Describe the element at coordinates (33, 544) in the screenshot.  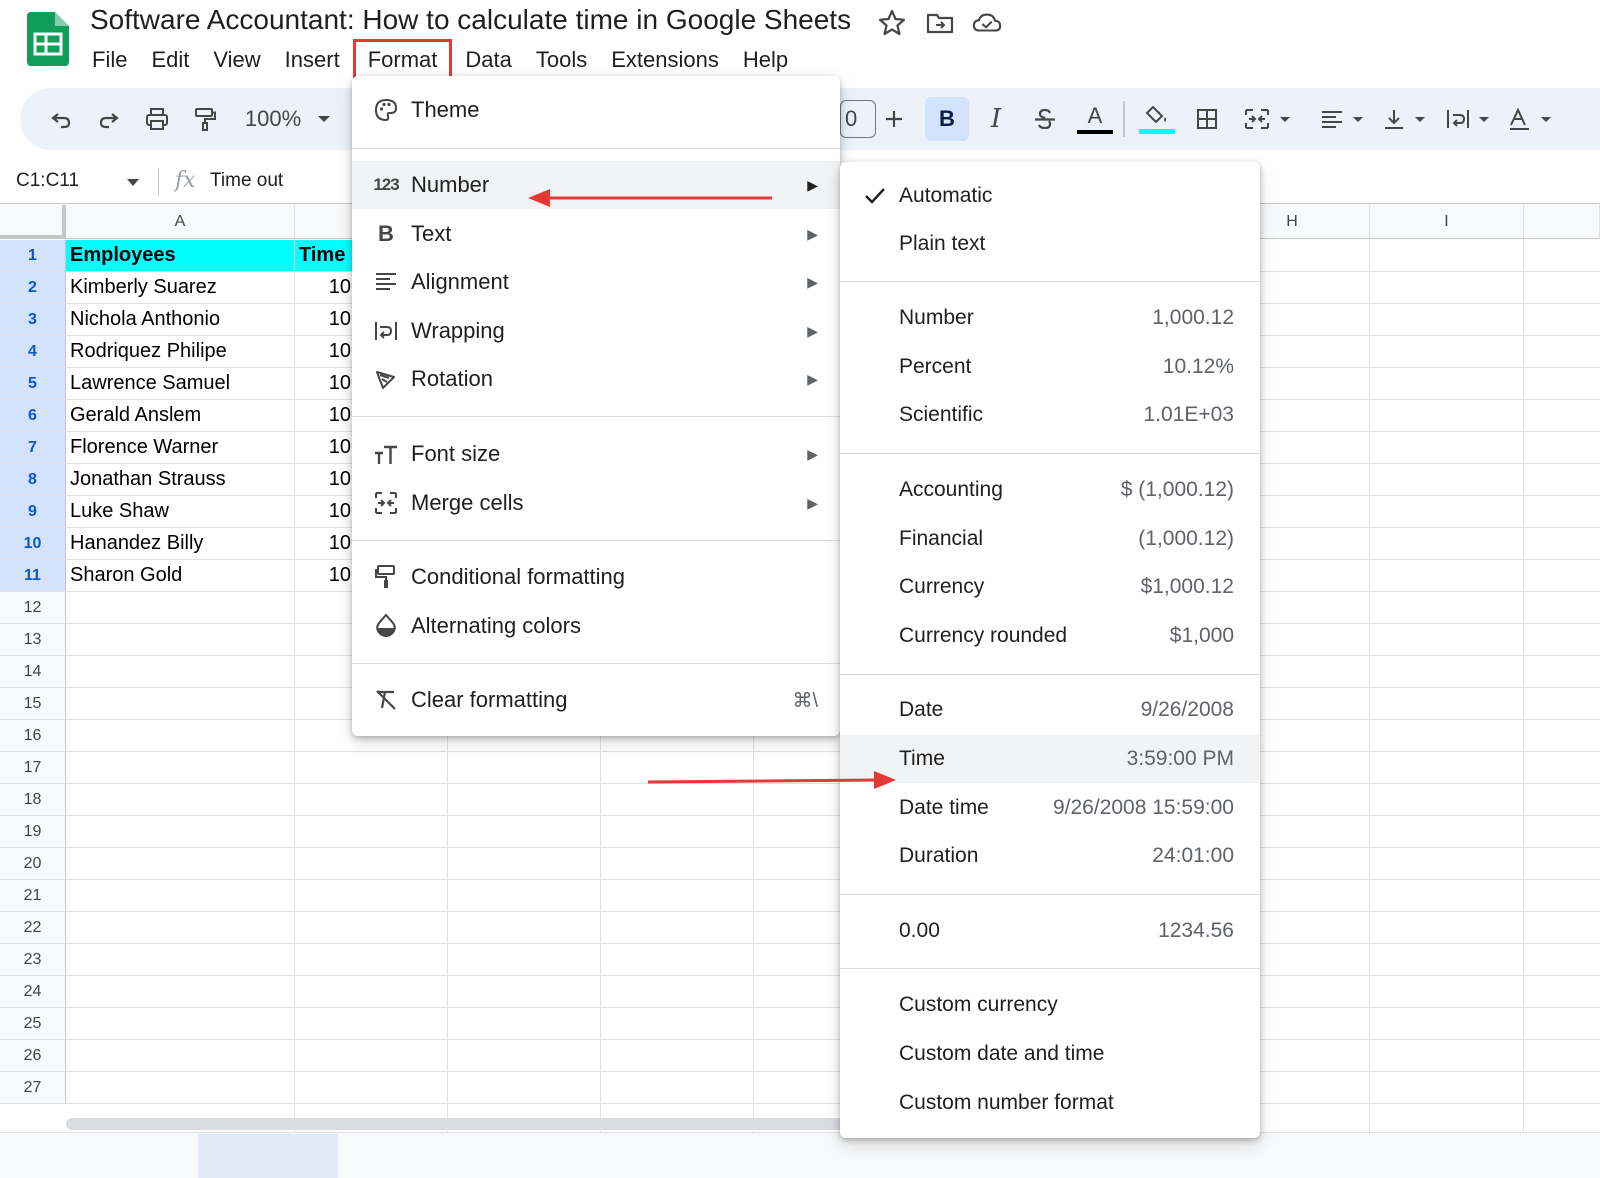
I see `row-header: 10` at that location.